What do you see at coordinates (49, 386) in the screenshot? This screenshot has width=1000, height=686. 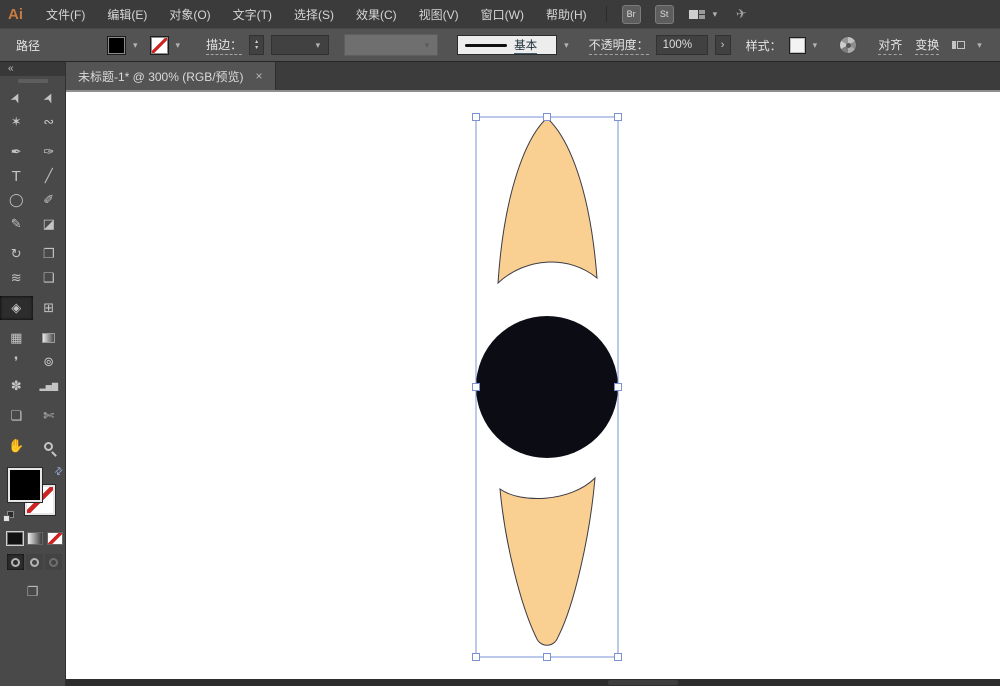 I see `column-graph-tool: ▂▅▇` at bounding box center [49, 386].